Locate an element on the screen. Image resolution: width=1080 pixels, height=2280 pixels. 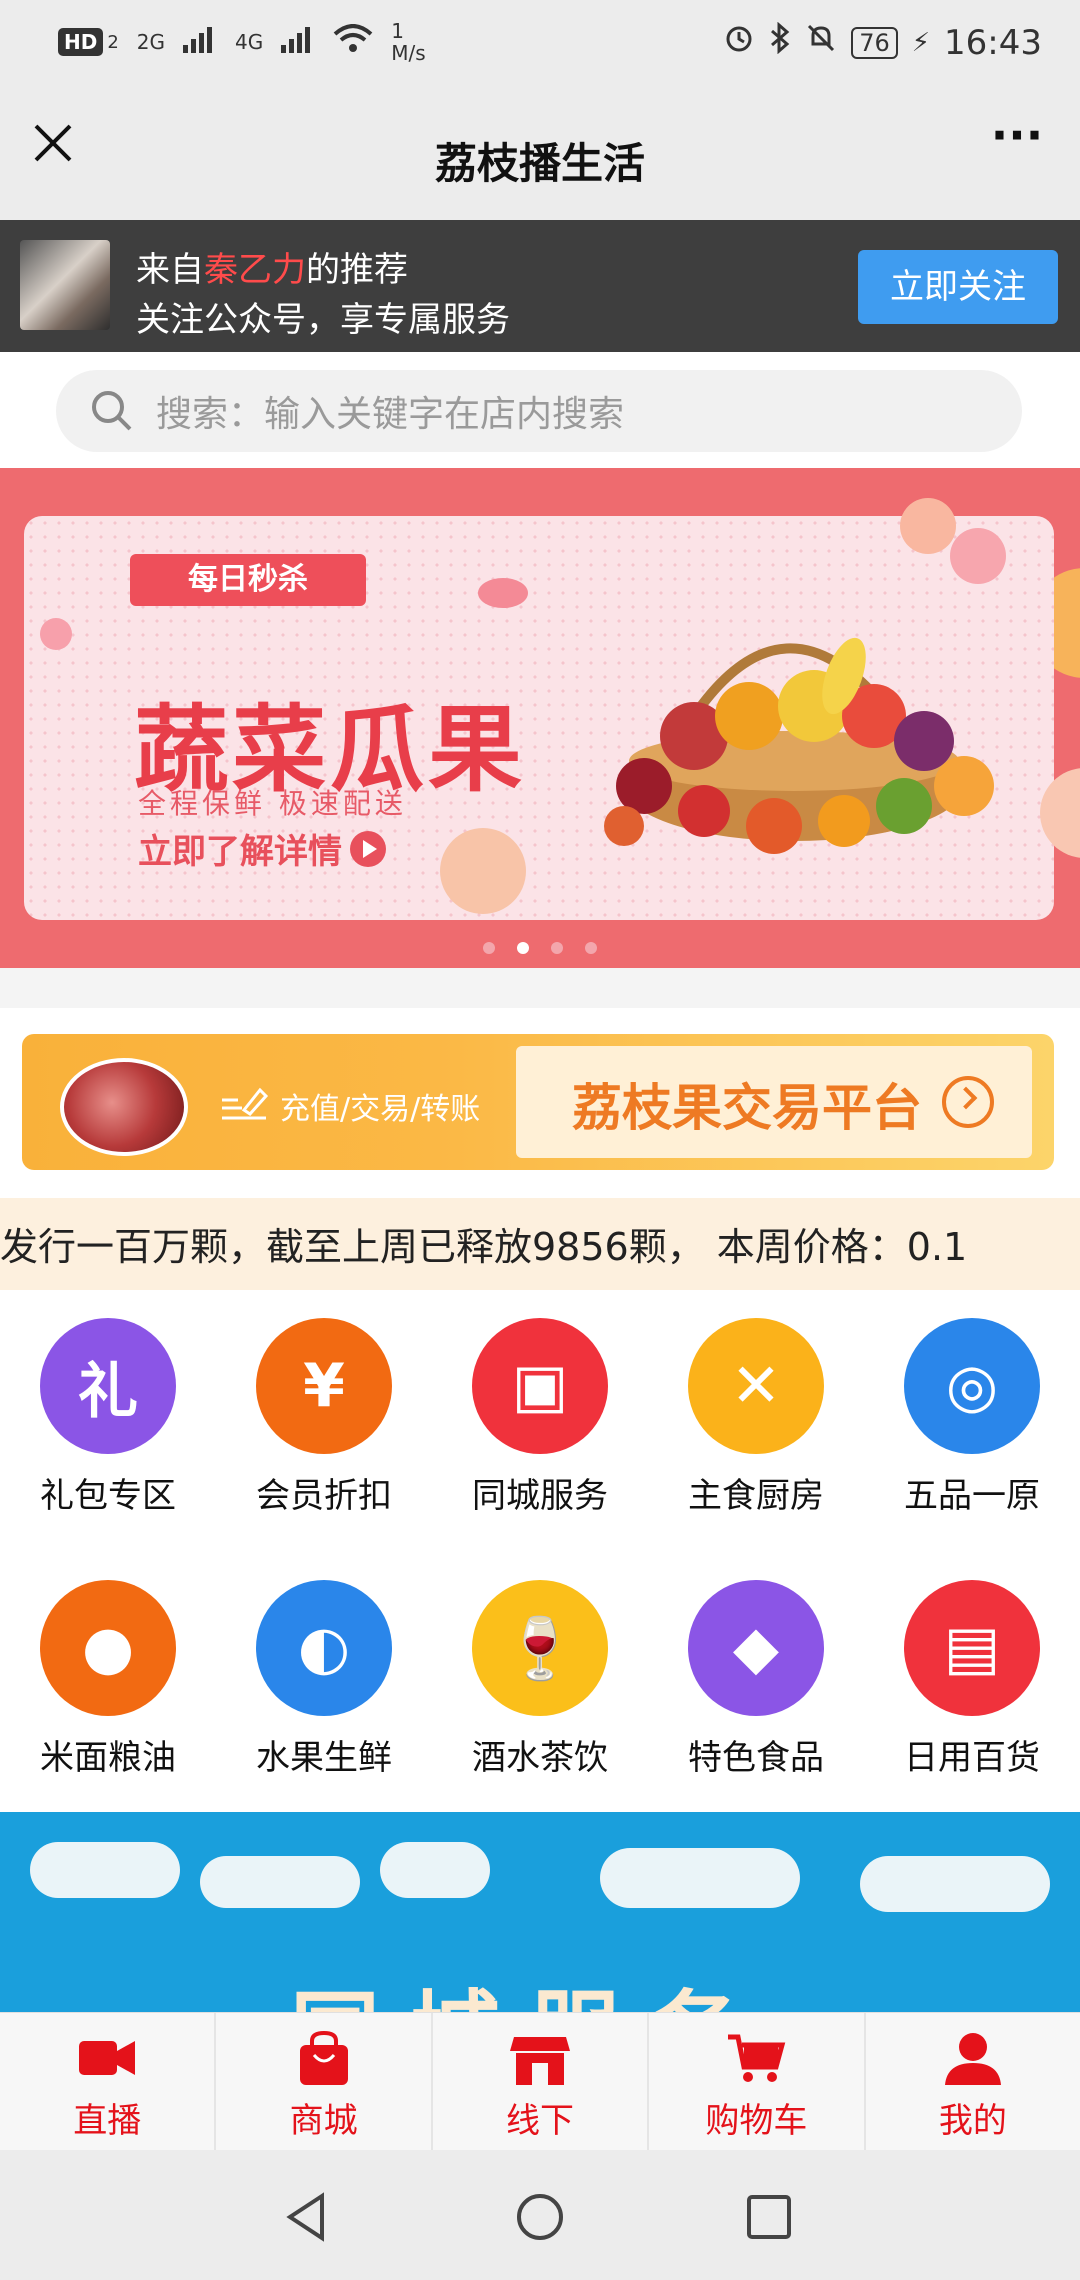
signal-icon is located at coordinates (200, 42).